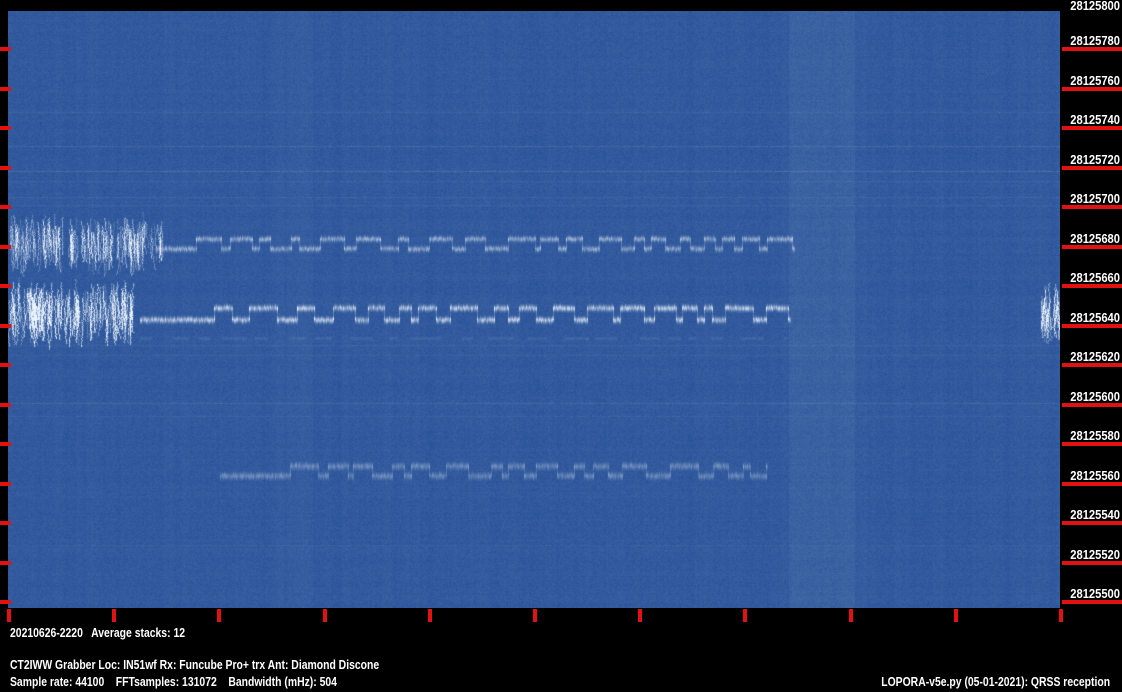 This screenshot has height=692, width=1122. Describe the element at coordinates (98, 632) in the screenshot. I see `timestamp-and-stacks-text: 20210626-2220 Average stacks: 12` at that location.